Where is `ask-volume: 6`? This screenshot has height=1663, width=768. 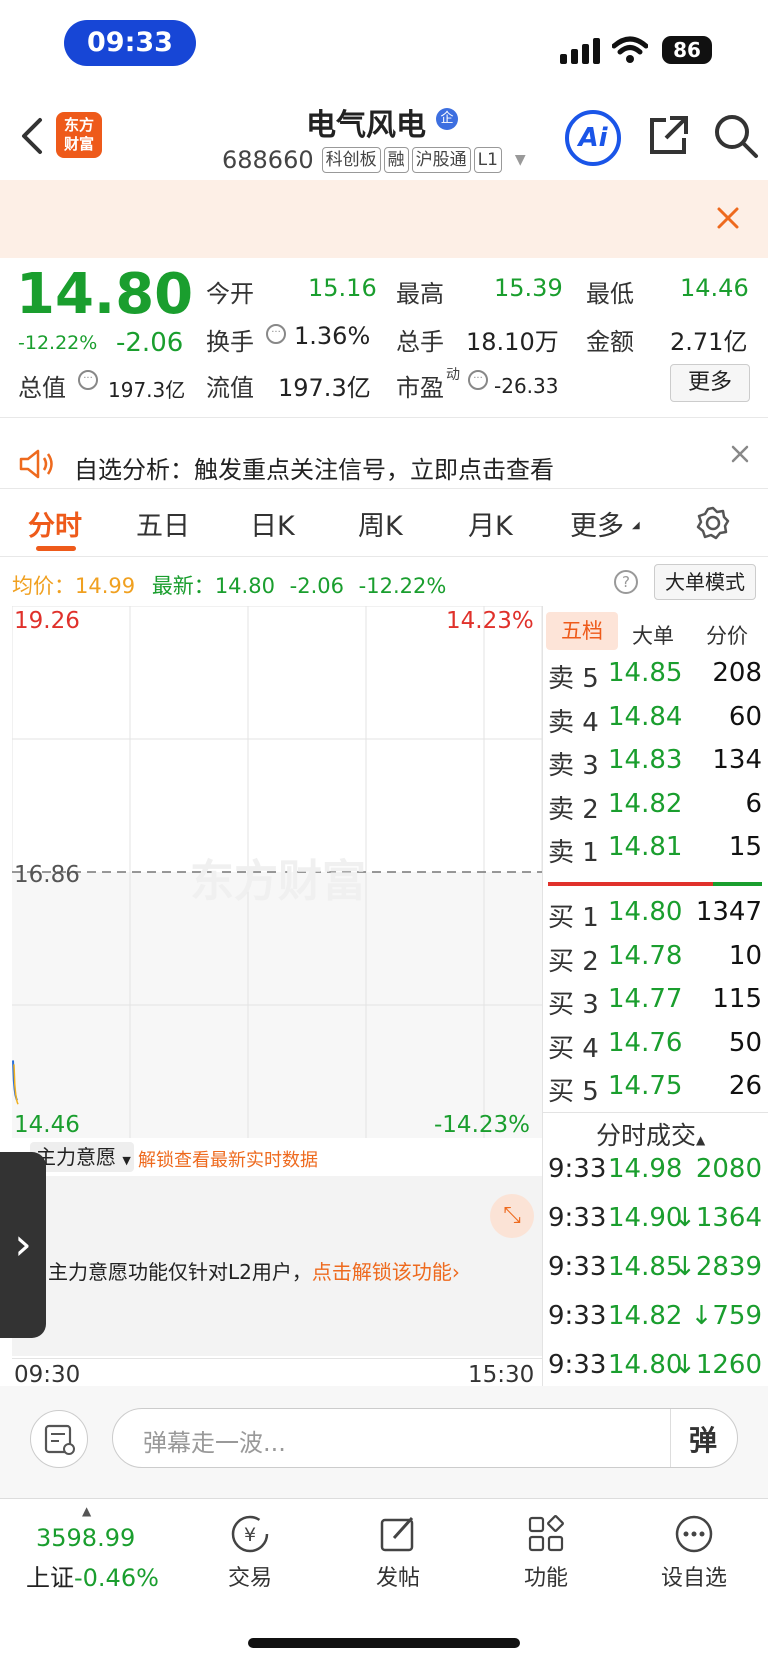
ask-volume: 6 is located at coordinates (753, 803).